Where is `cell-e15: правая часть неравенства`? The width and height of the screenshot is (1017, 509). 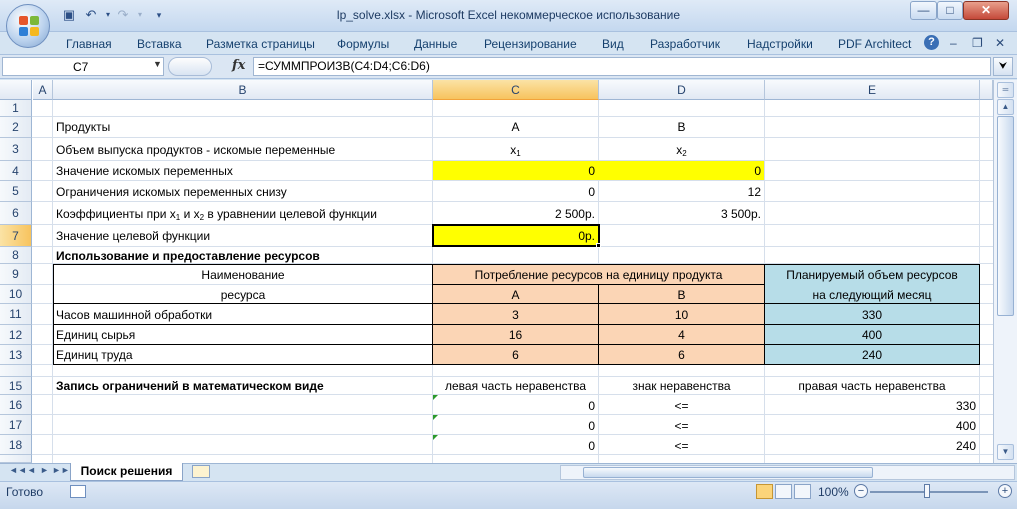 cell-e15: правая часть неравенства is located at coordinates (872, 386).